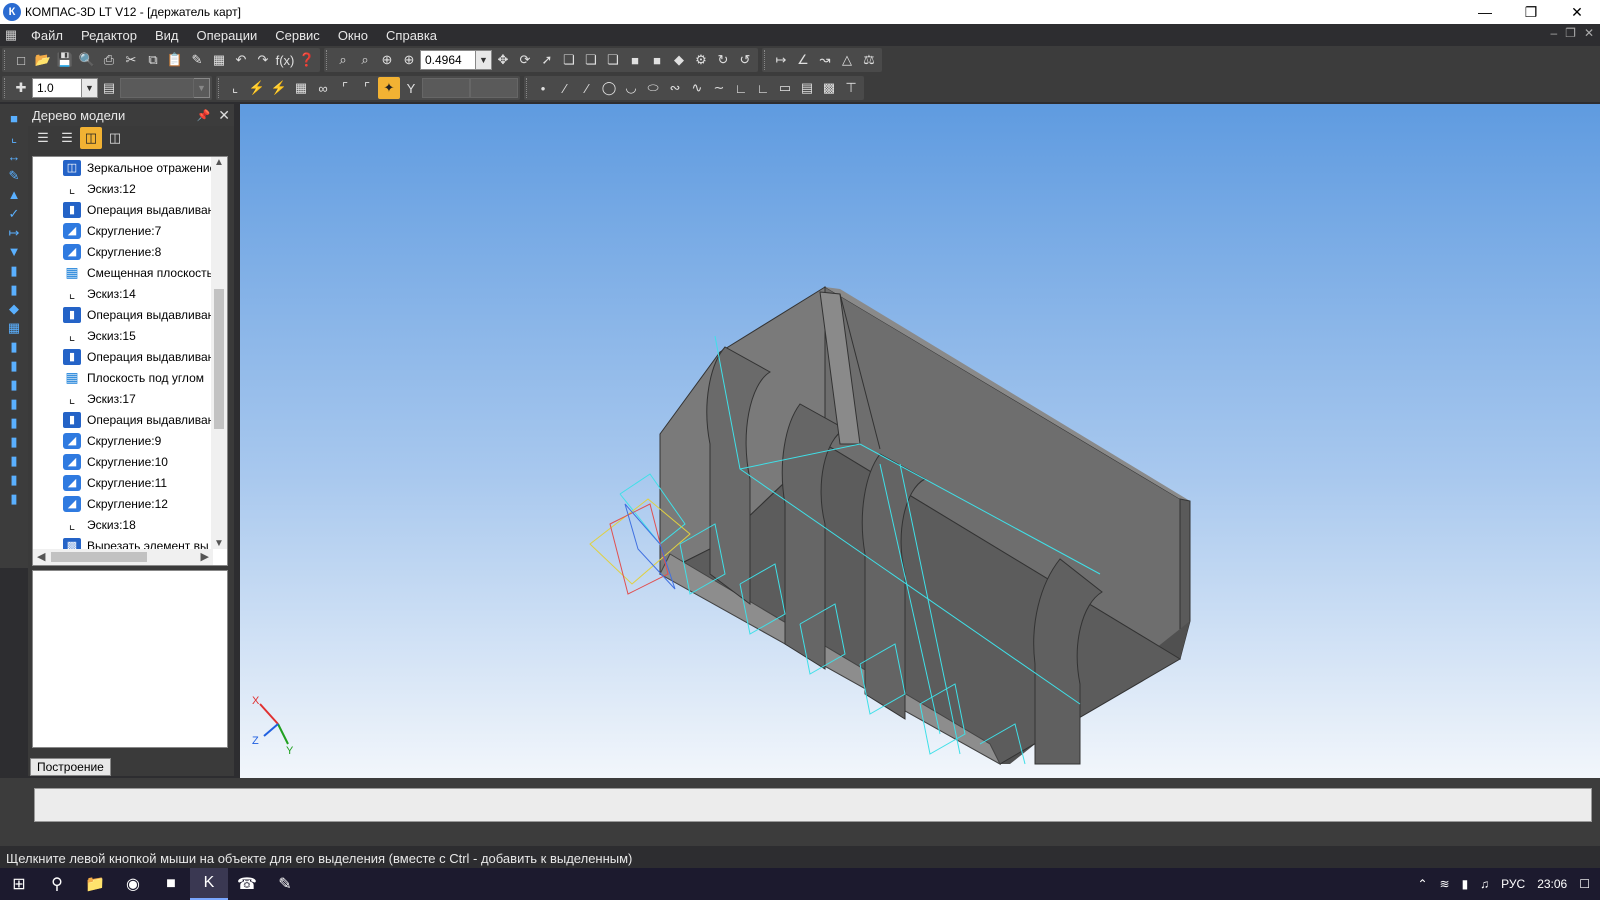 The image size is (1600, 900). I want to click on undo-icon: ↶, so click(241, 60).